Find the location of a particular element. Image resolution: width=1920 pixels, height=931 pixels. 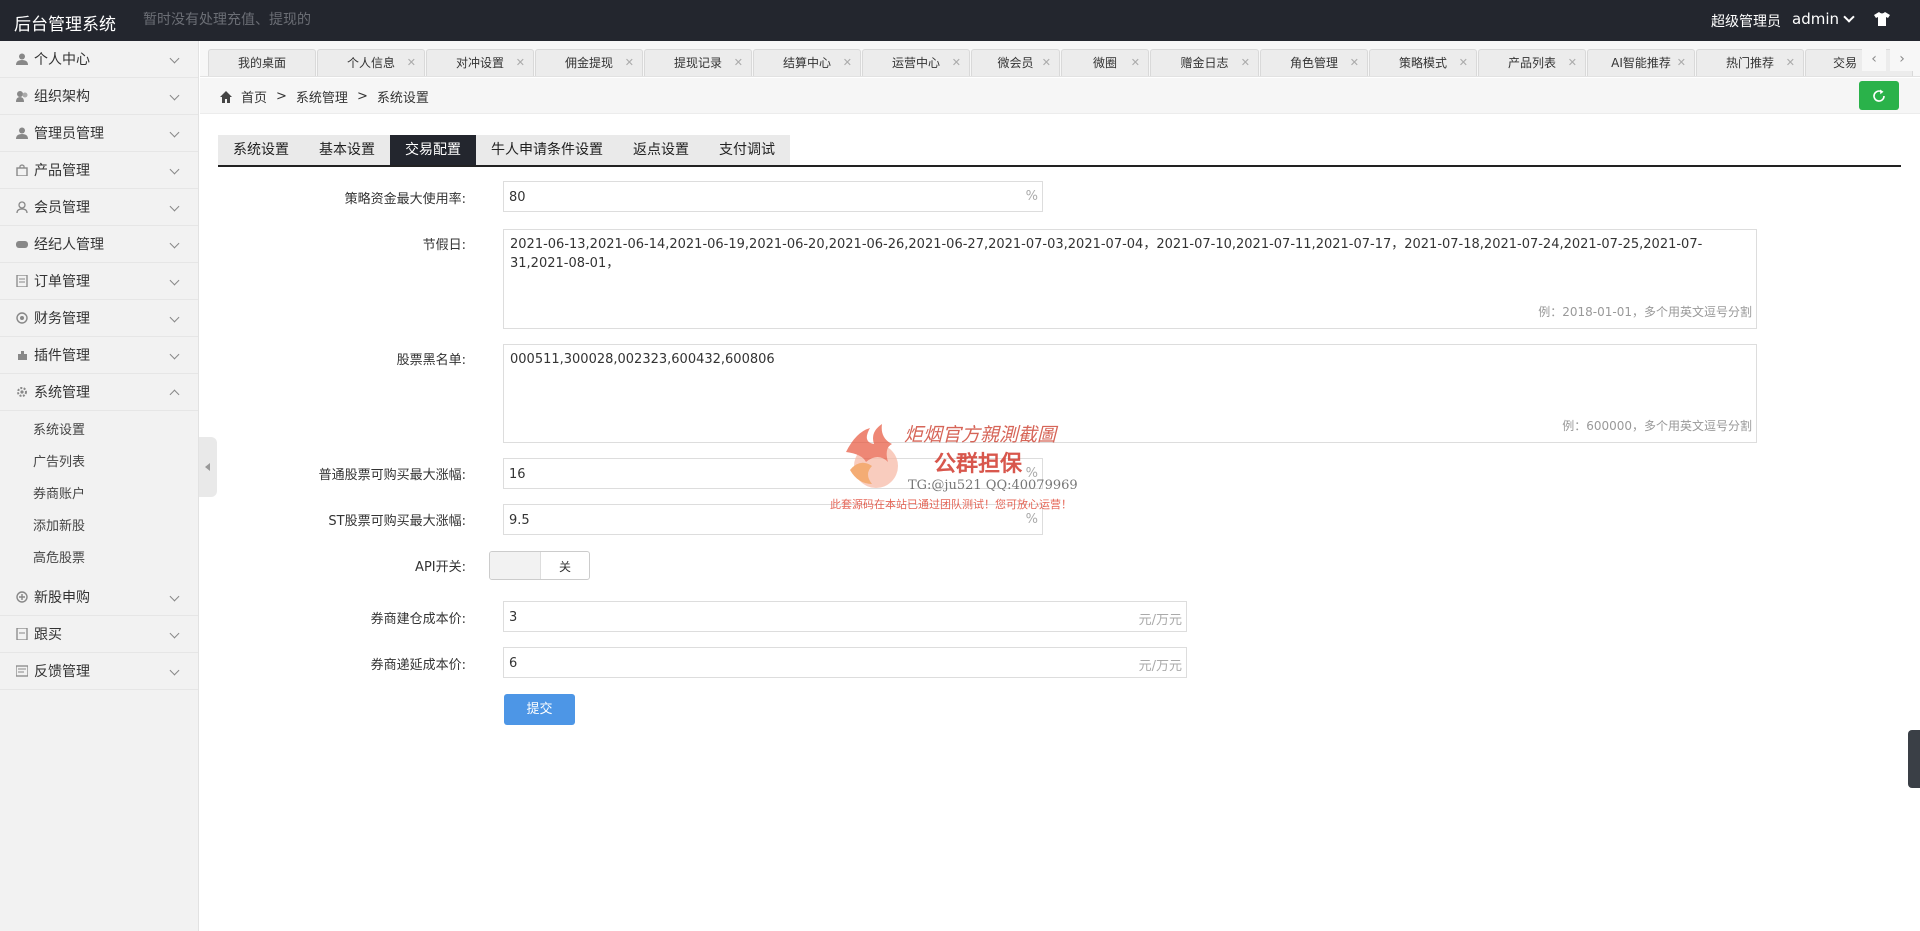

refresh-button is located at coordinates (1879, 95).